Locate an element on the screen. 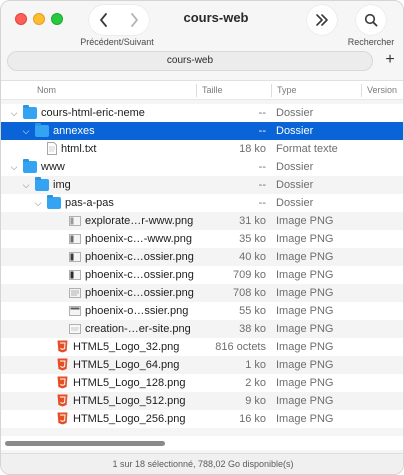 This screenshot has height=475, width=404. file-kind: Format texte is located at coordinates (307, 149).